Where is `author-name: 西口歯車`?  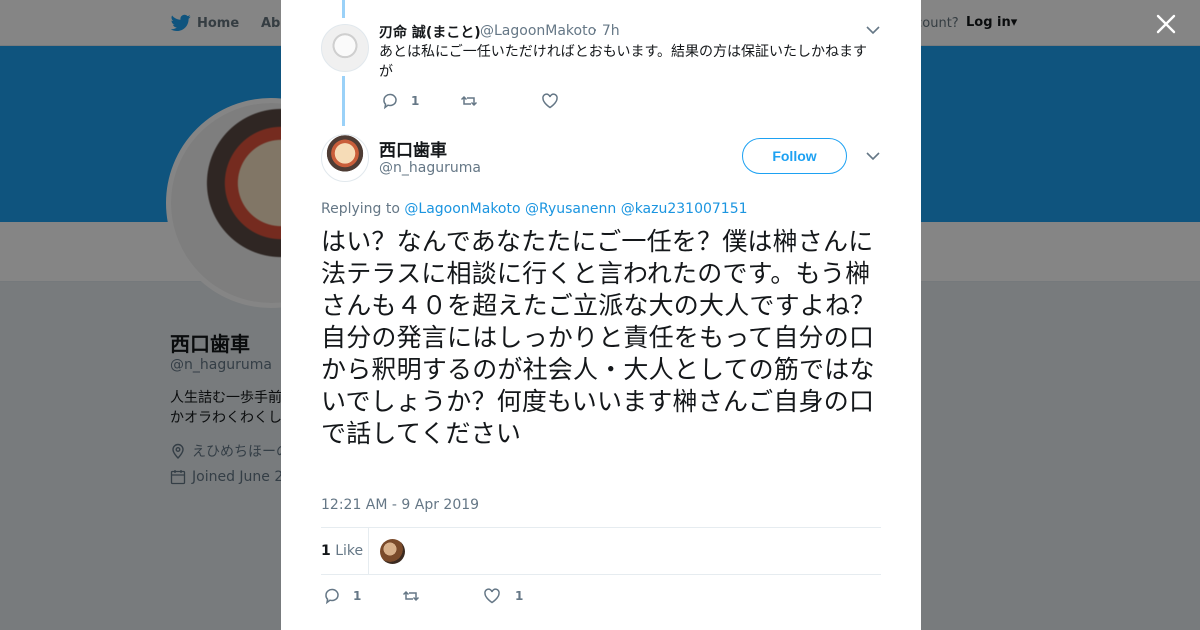
author-name: 西口歯車 is located at coordinates (413, 148).